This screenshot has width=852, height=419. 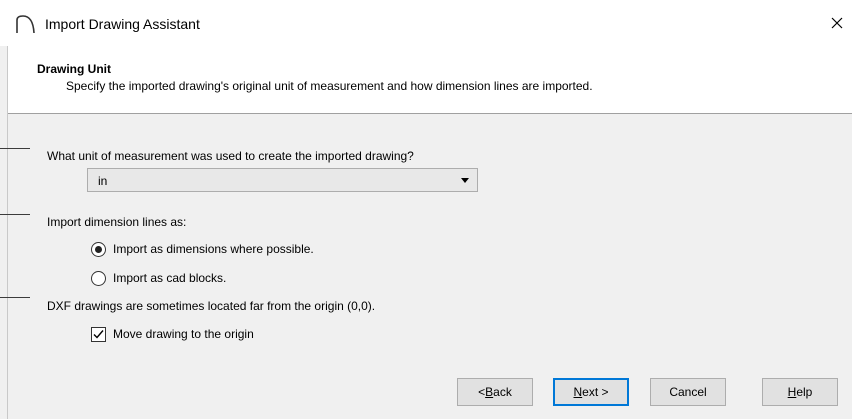 I want to click on radio-import-as-cad-blocks: Import as cad blocks., so click(x=158, y=278).